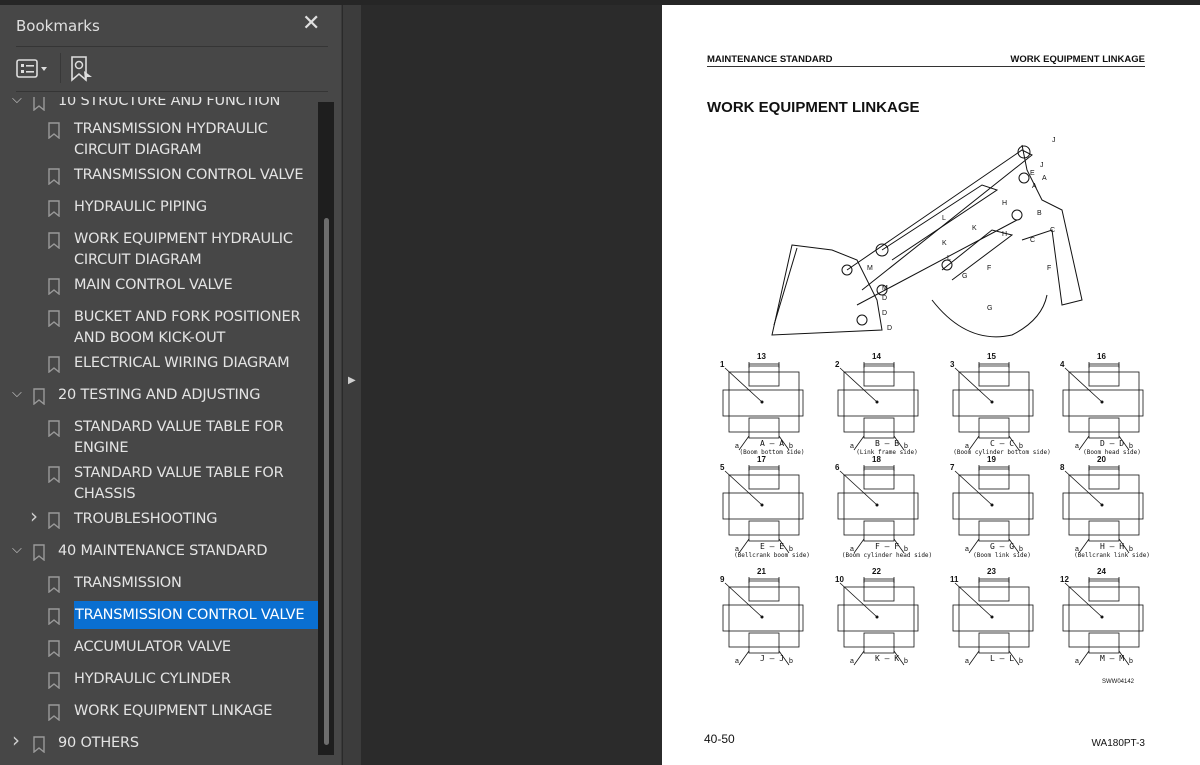 The image size is (1200, 765). I want to click on cross-section-figure: 12 24 a b M – M, so click(1112, 628).